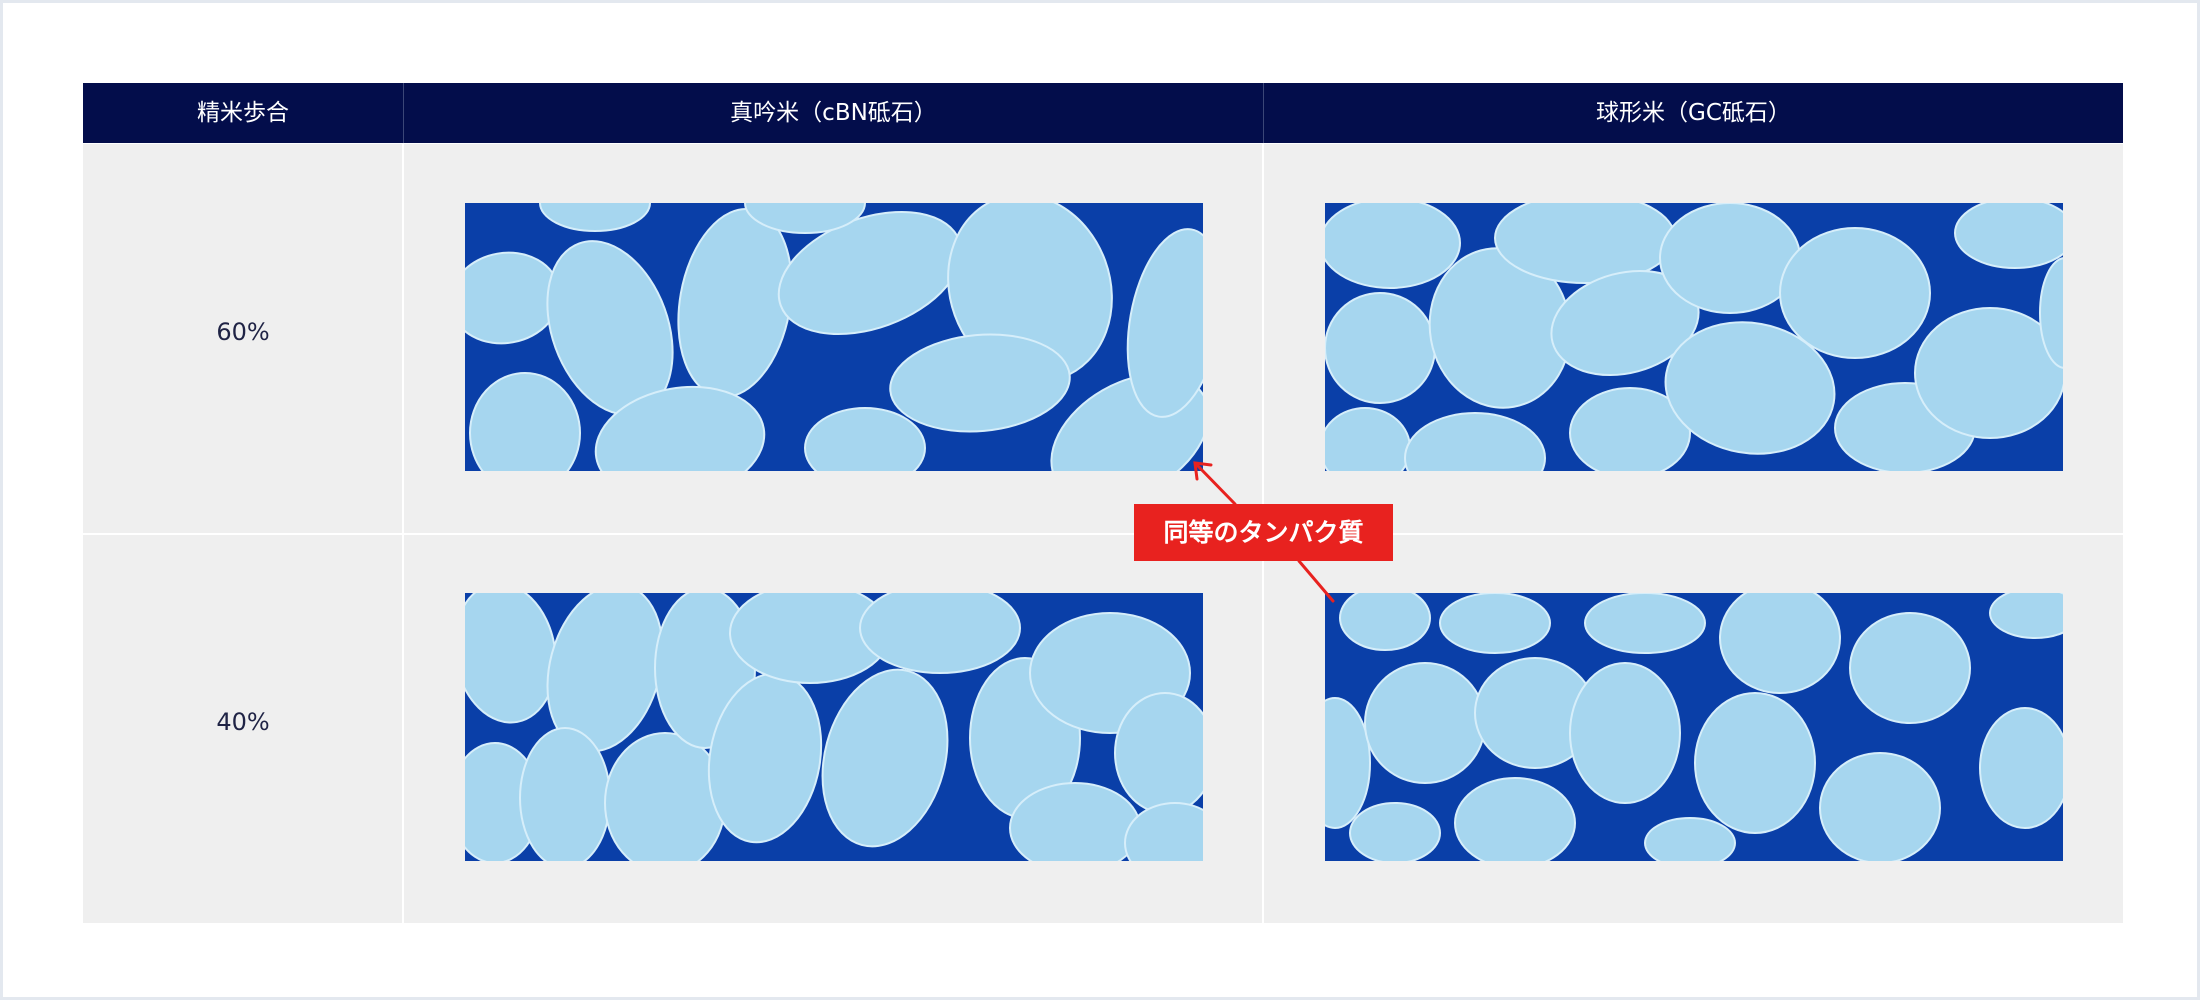 This screenshot has width=2200, height=1003. What do you see at coordinates (403, 534) in the screenshot?
I see `column-divider` at bounding box center [403, 534].